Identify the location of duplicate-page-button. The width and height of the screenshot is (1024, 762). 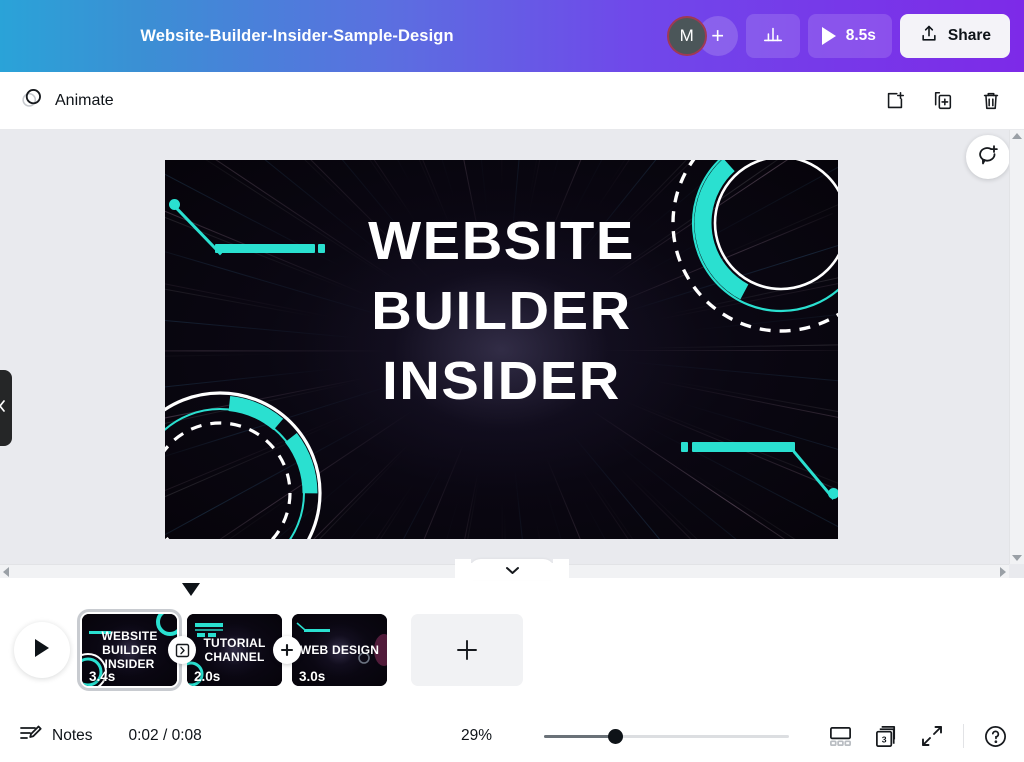
(943, 101).